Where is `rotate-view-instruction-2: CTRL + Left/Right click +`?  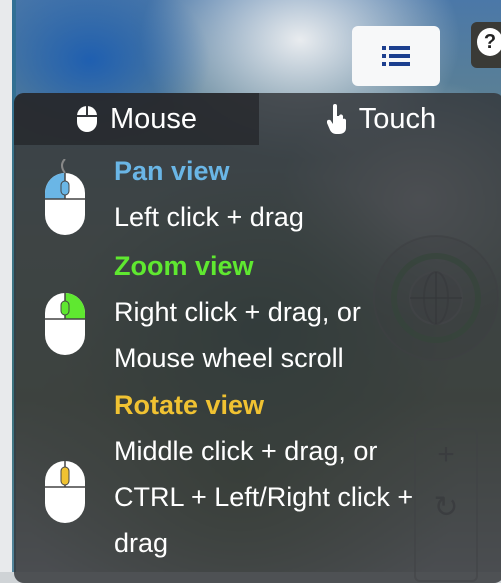 rotate-view-instruction-2: CTRL + Left/Right click + is located at coordinates (264, 497).